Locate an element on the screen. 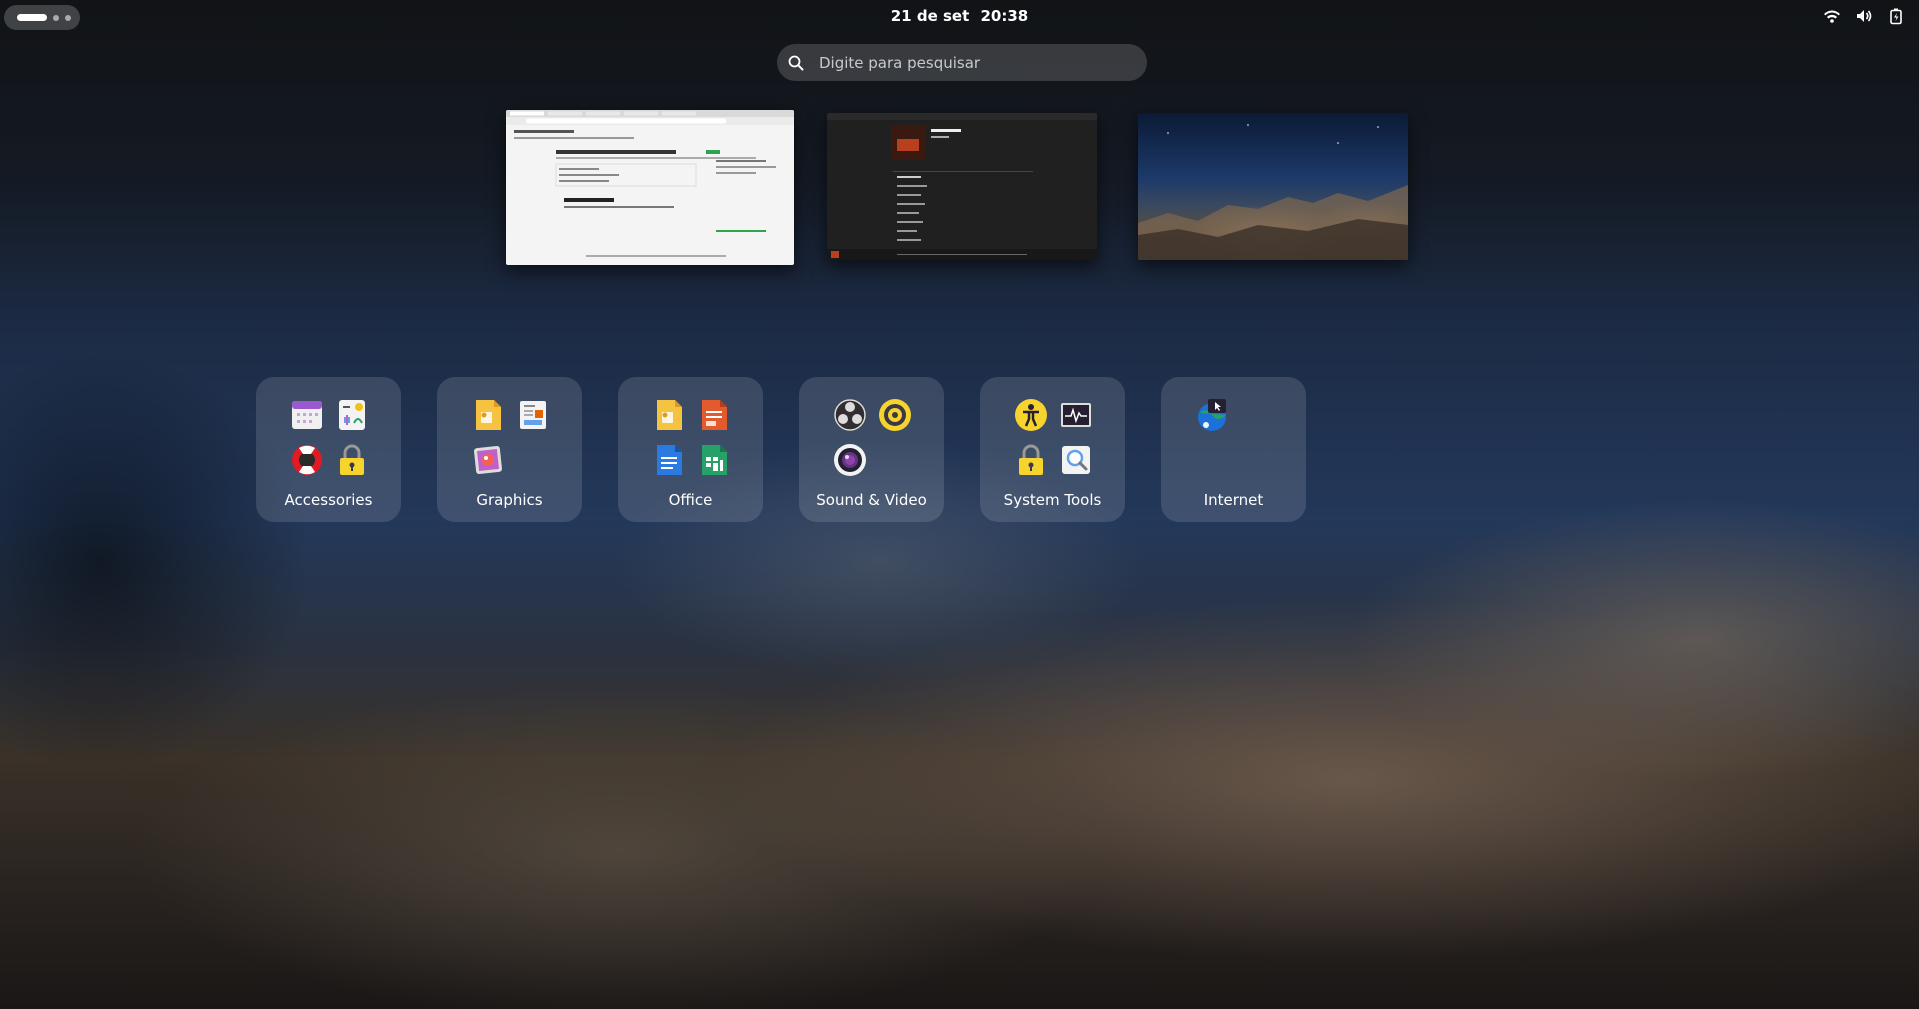 This screenshot has height=1009, width=1919. desktop-wallpaper-thumbnail is located at coordinates (1273, 192).